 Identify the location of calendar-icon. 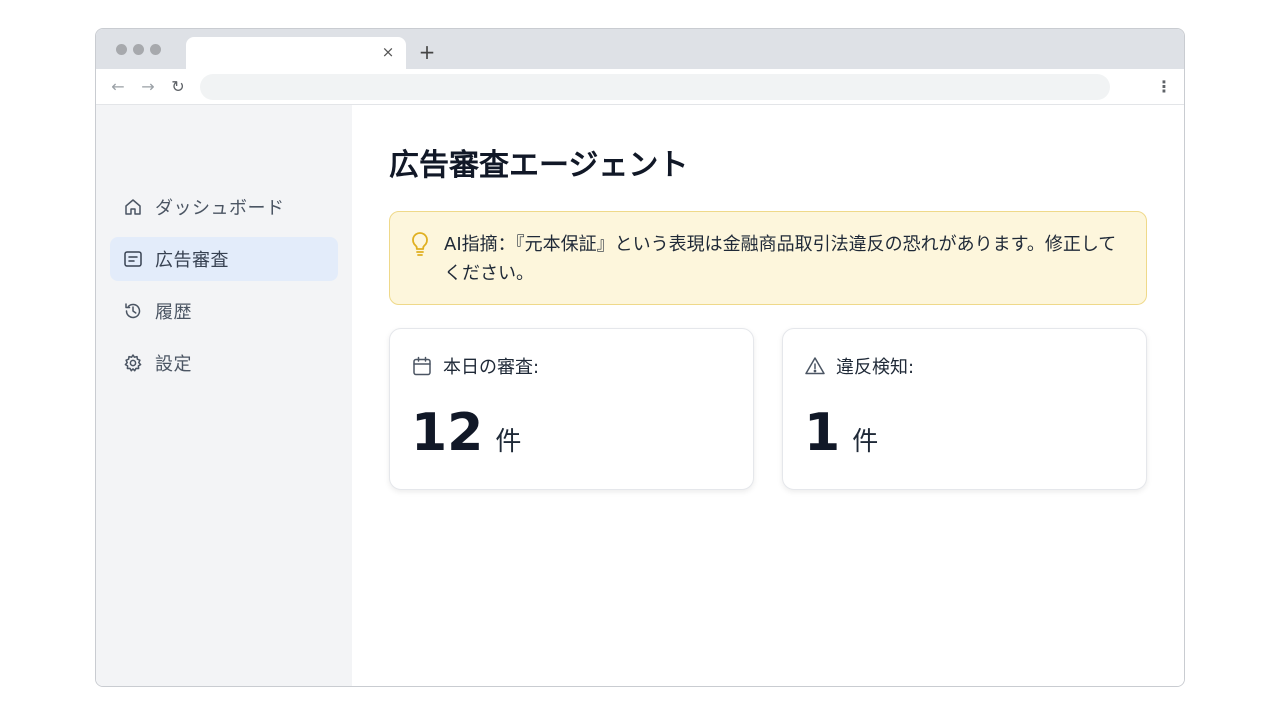
(422, 366).